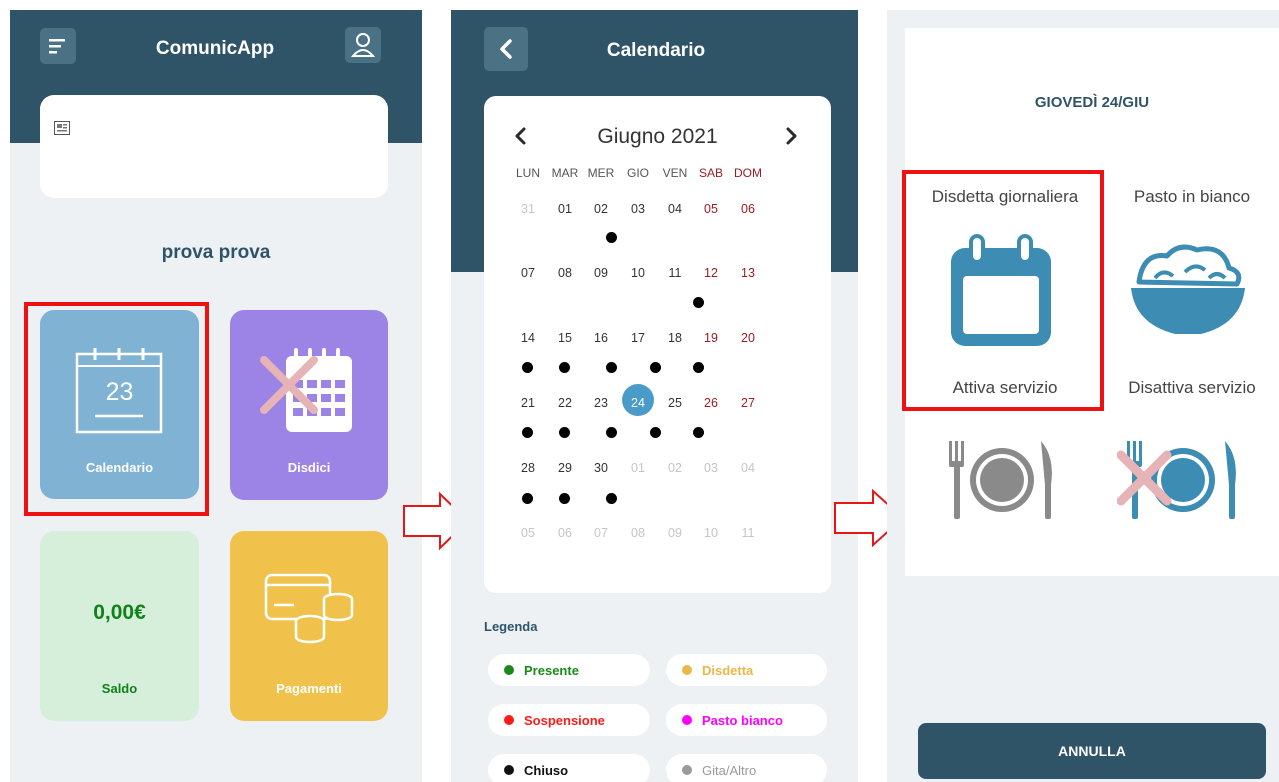 This screenshot has width=1279, height=782. I want to click on day-cell: 20, so click(748, 338).